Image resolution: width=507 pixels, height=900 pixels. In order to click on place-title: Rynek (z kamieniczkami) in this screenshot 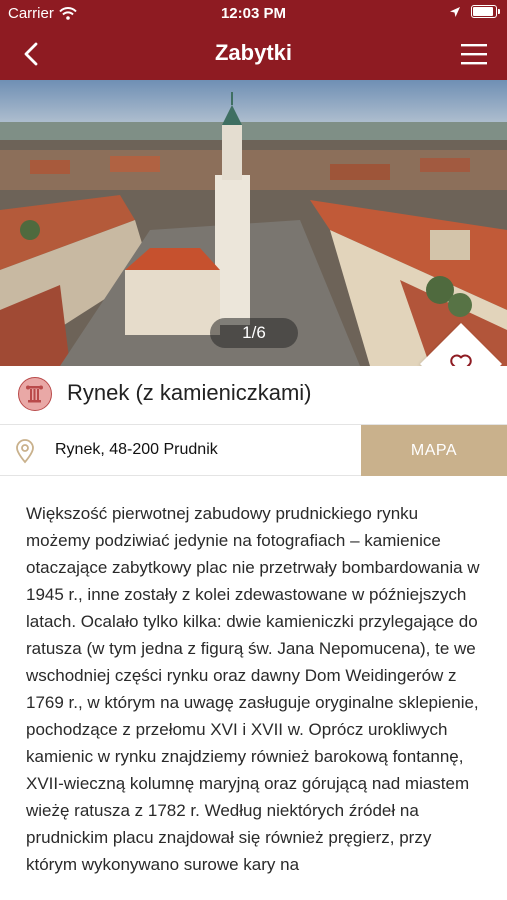, I will do `click(189, 392)`.